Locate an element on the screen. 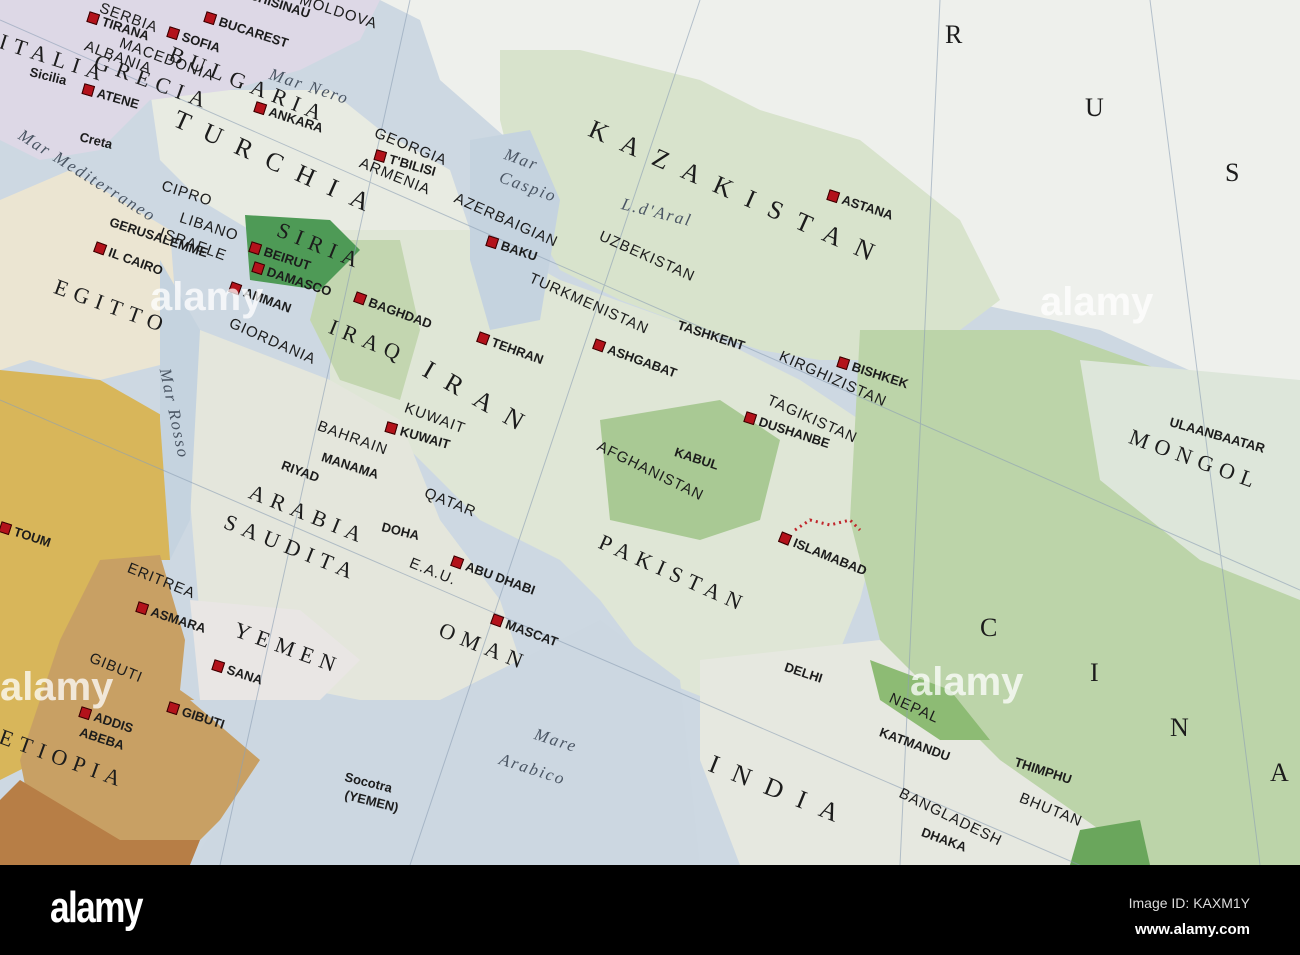  image-id: Image ID: KAXM1Y is located at coordinates (1189, 903).